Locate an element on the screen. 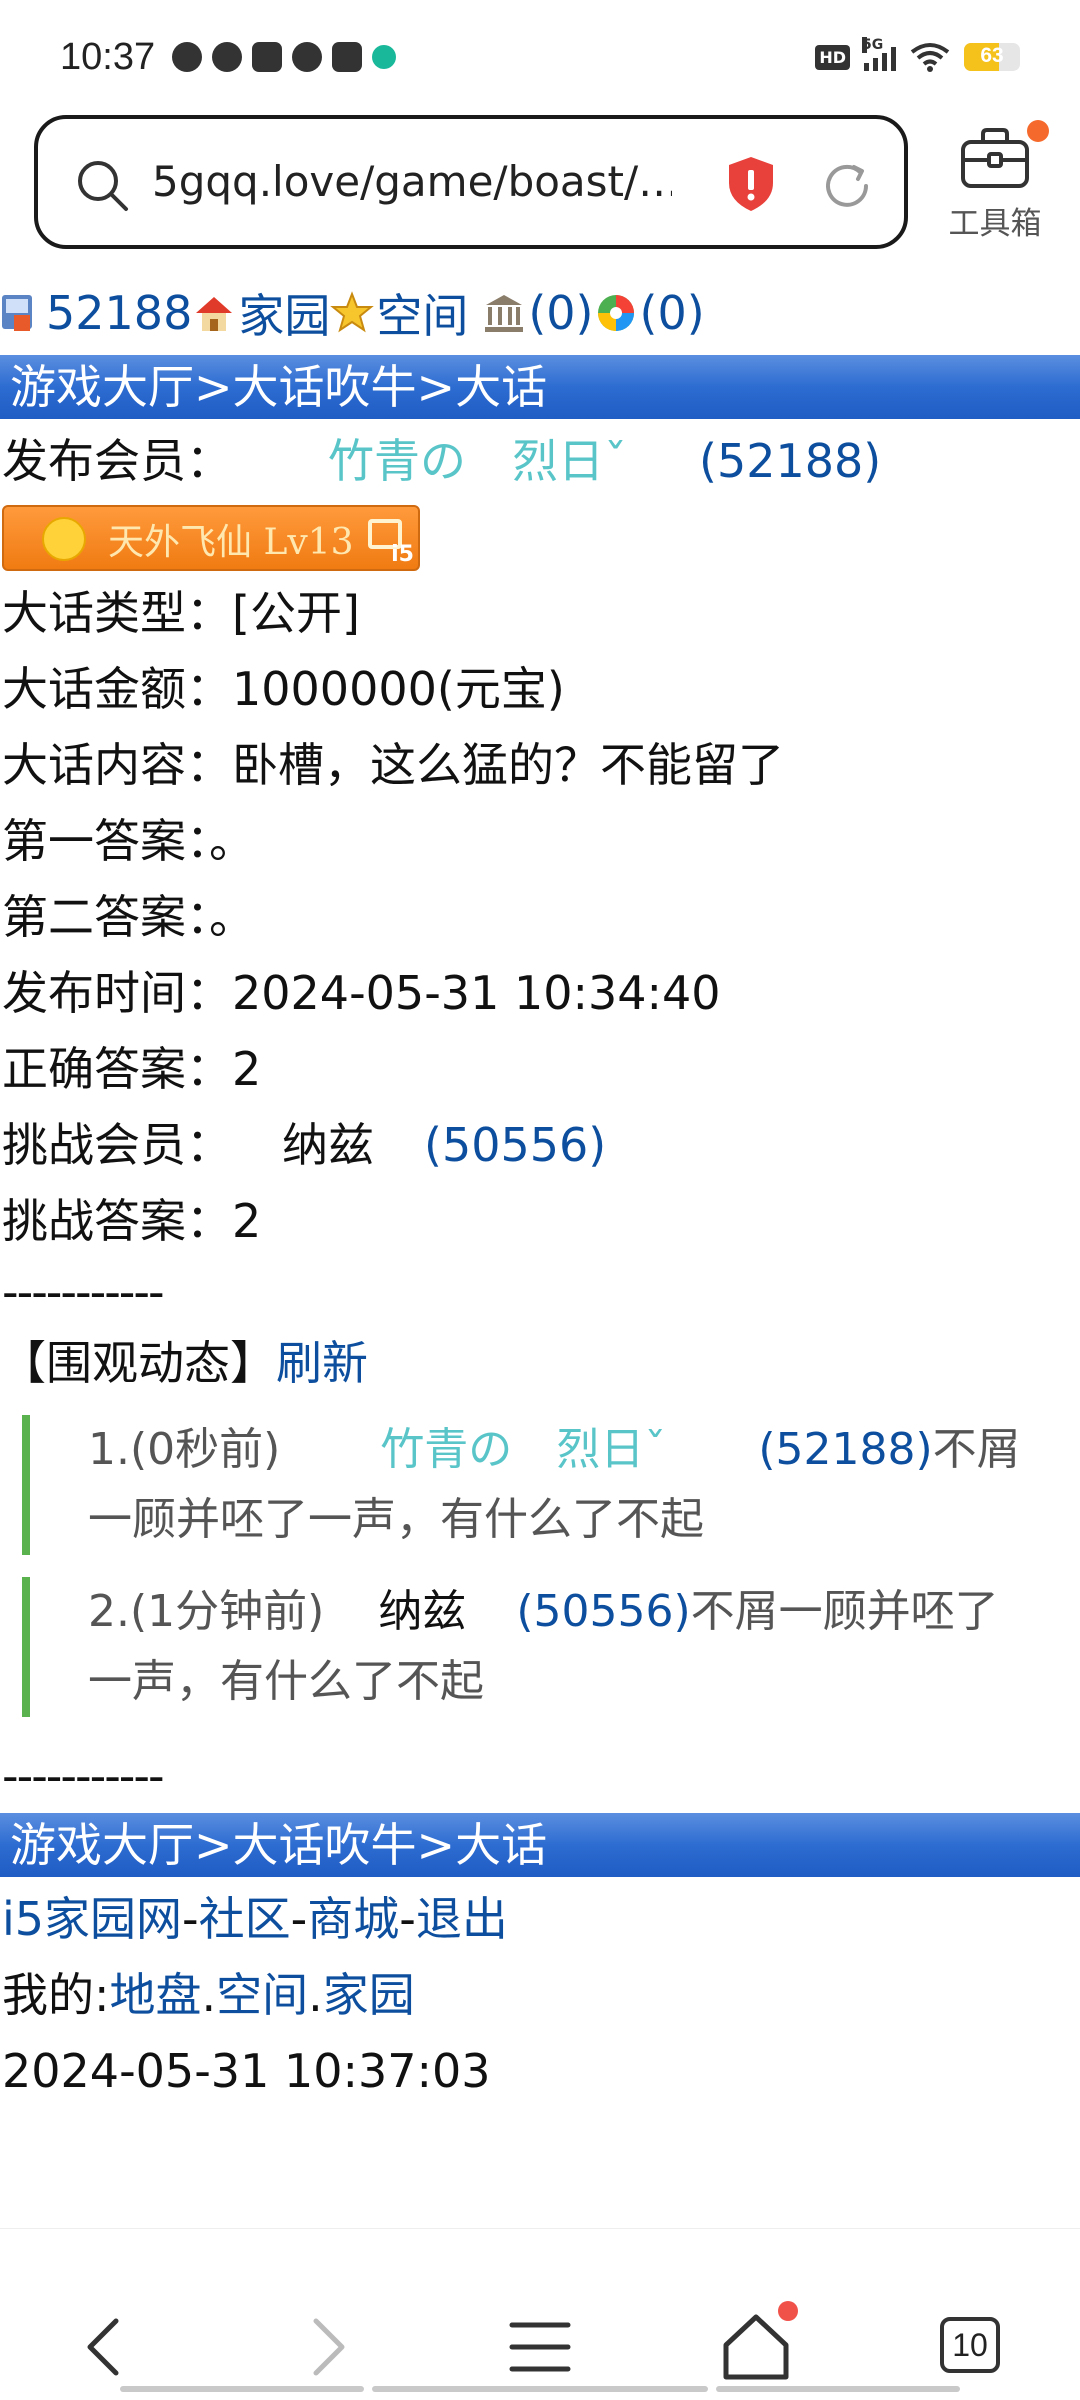 This screenshot has width=1080, height=2400. publisher-label: 发布会员： is located at coordinates (117, 461).